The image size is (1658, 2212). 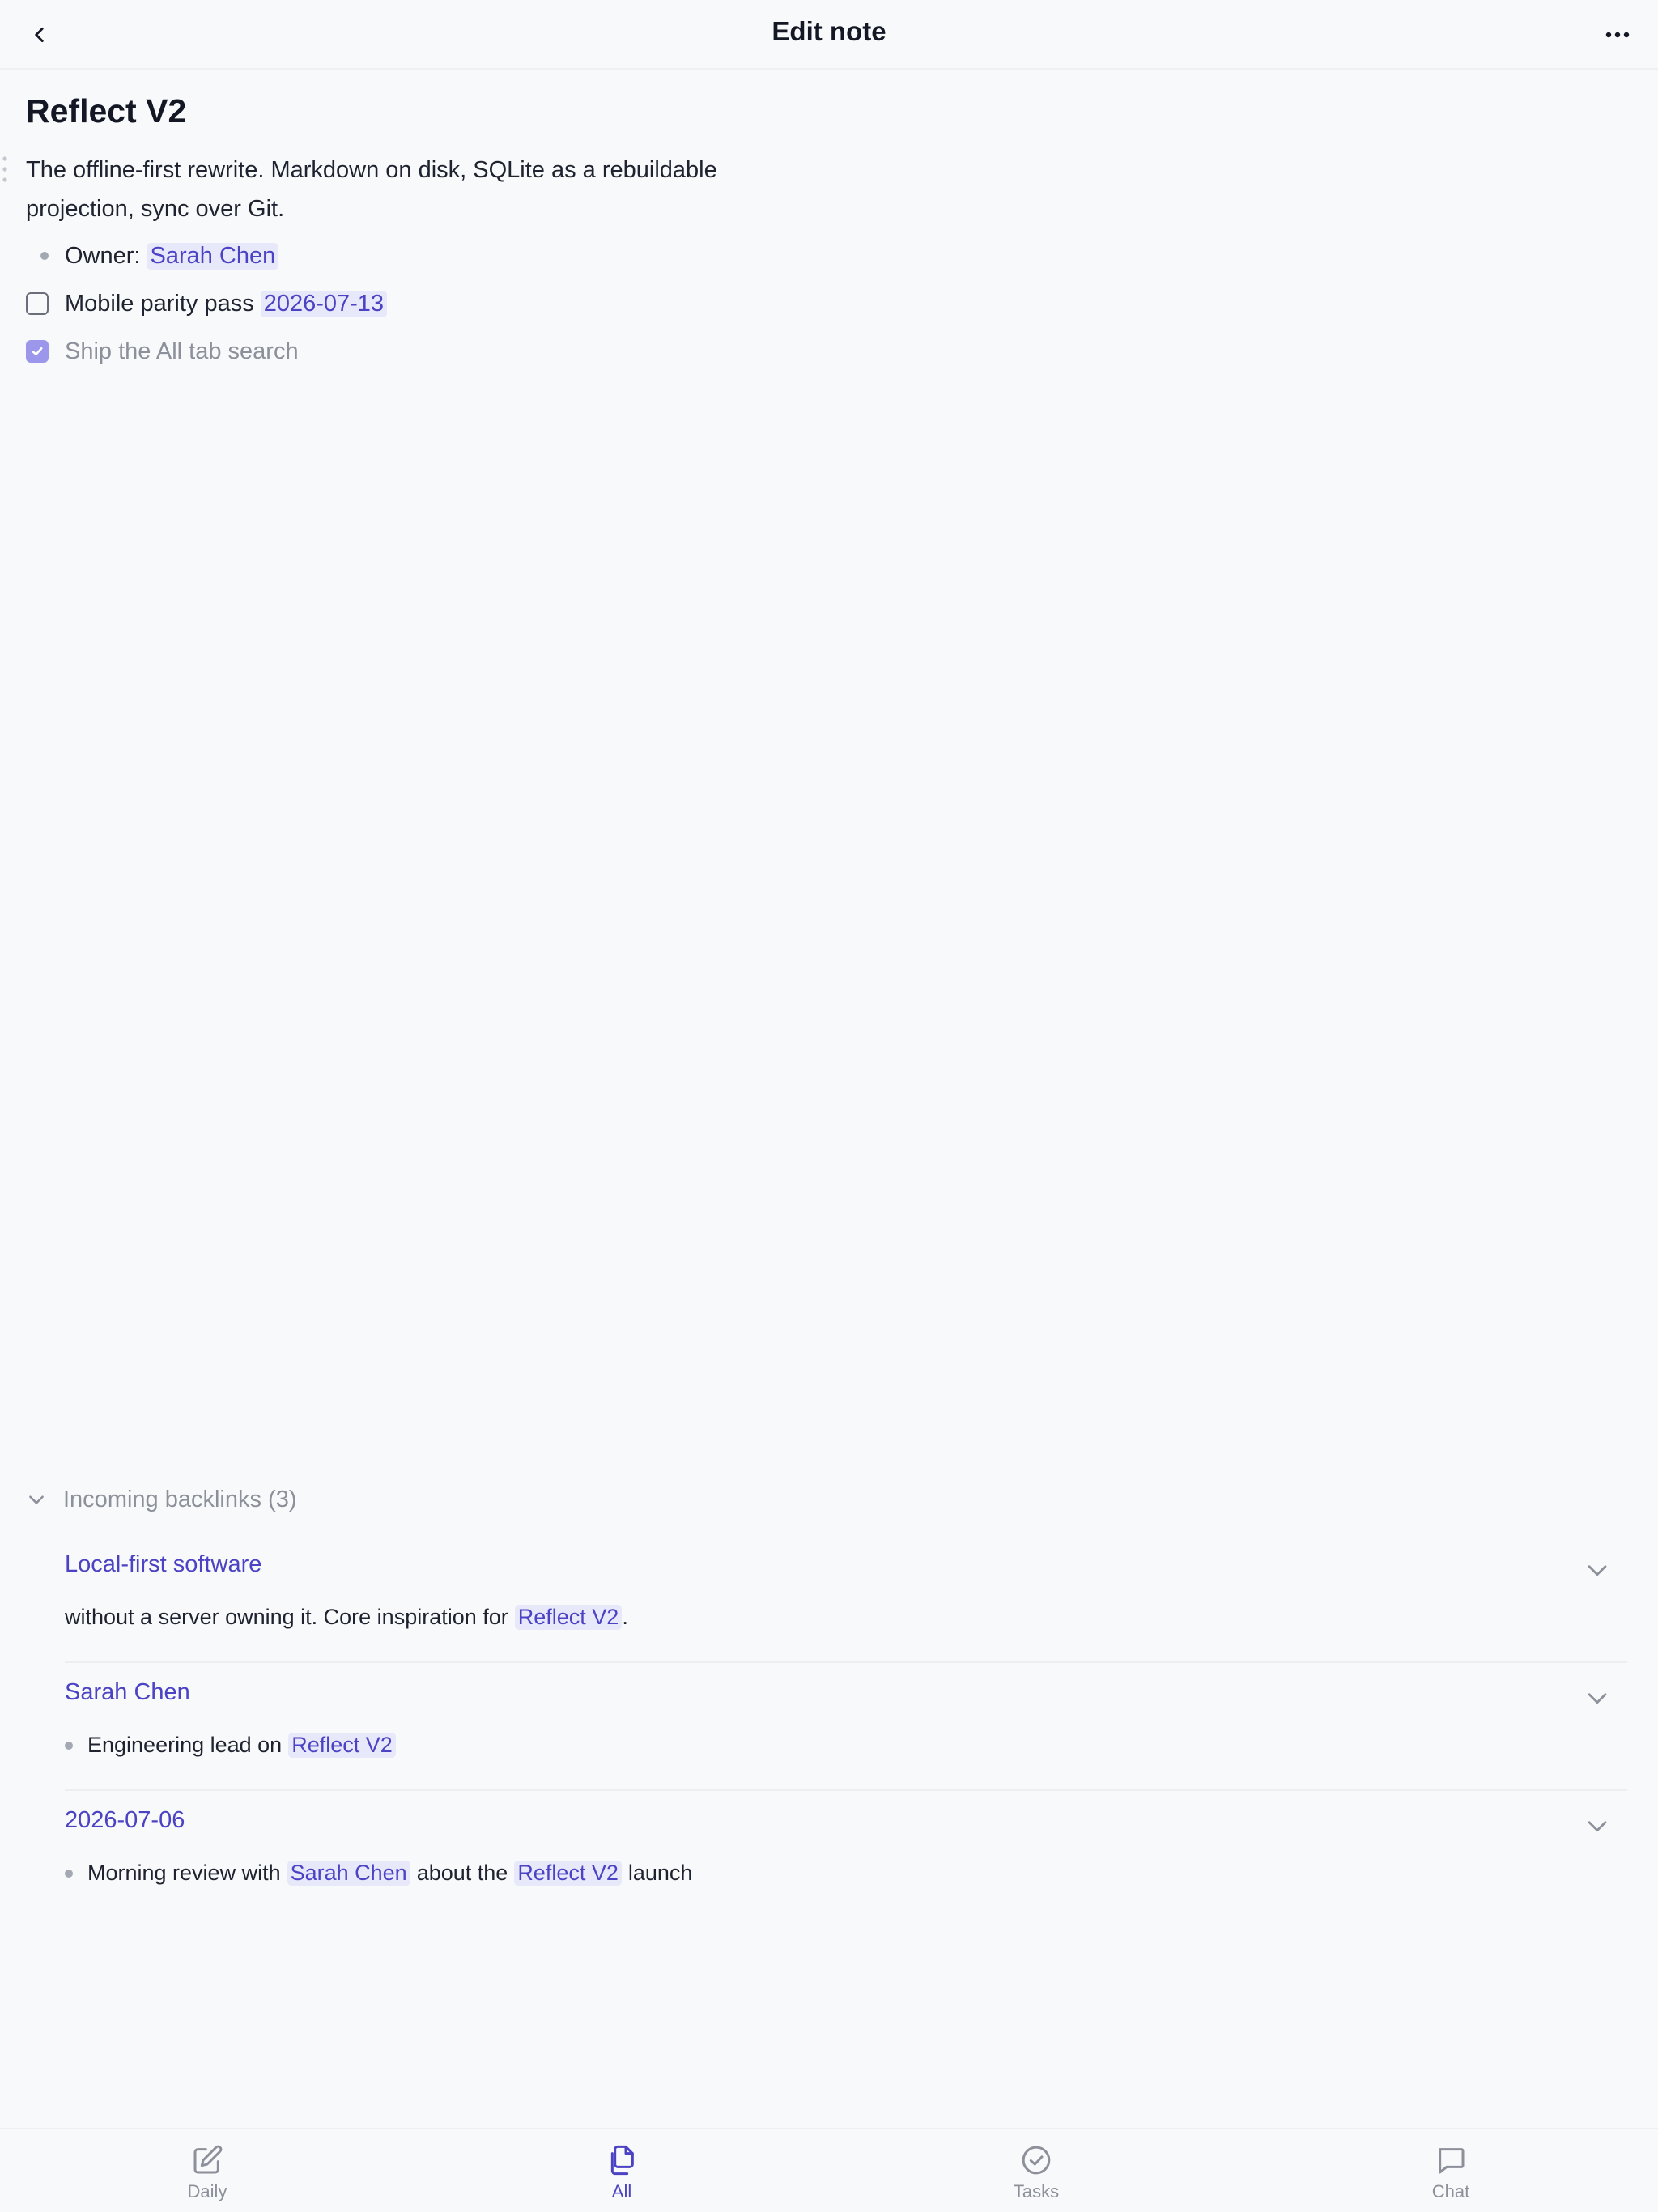 I want to click on task-ship-search: Ship the All tab search, so click(x=162, y=351).